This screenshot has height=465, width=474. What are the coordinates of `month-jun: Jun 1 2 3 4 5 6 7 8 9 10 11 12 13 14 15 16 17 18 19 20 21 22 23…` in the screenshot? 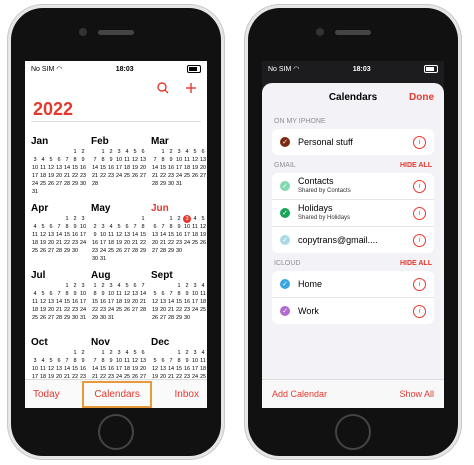 It's located at (179, 234).